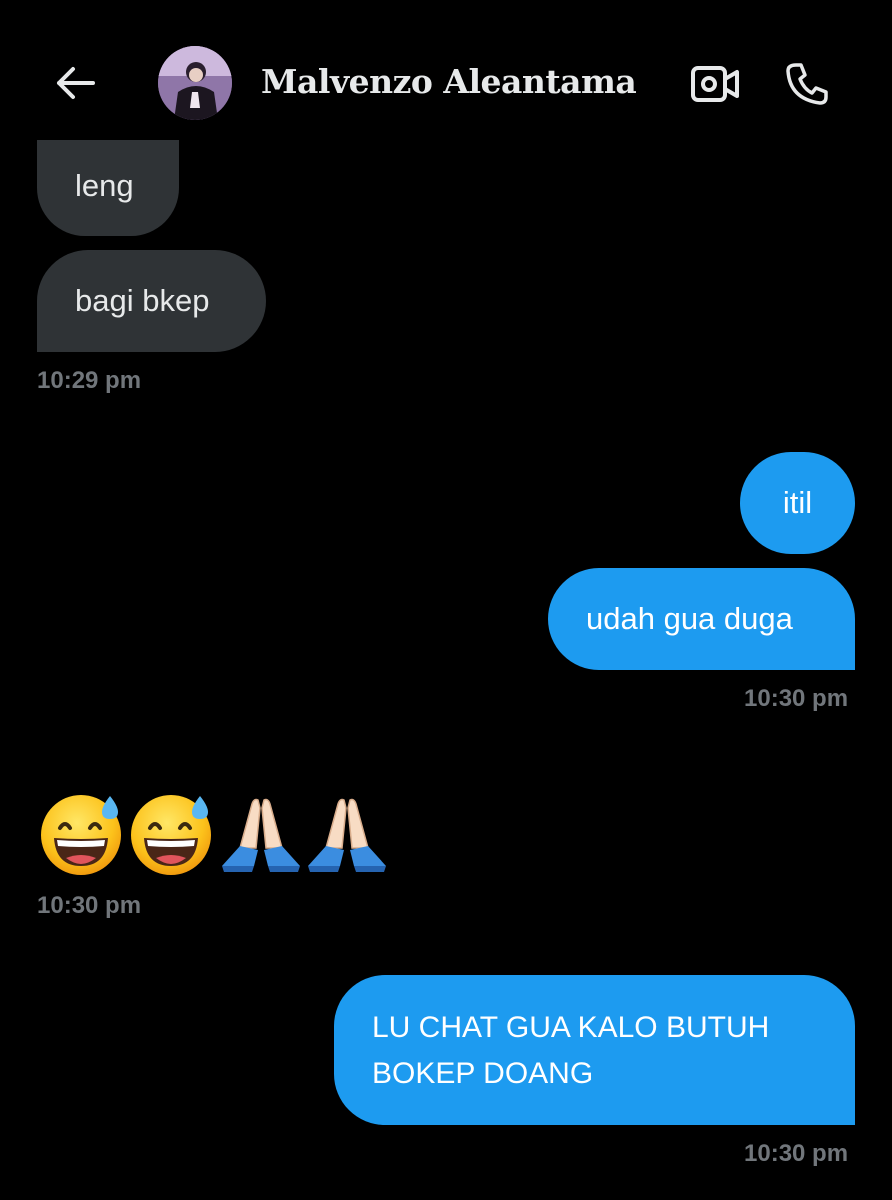  I want to click on avatar, so click(195, 83).